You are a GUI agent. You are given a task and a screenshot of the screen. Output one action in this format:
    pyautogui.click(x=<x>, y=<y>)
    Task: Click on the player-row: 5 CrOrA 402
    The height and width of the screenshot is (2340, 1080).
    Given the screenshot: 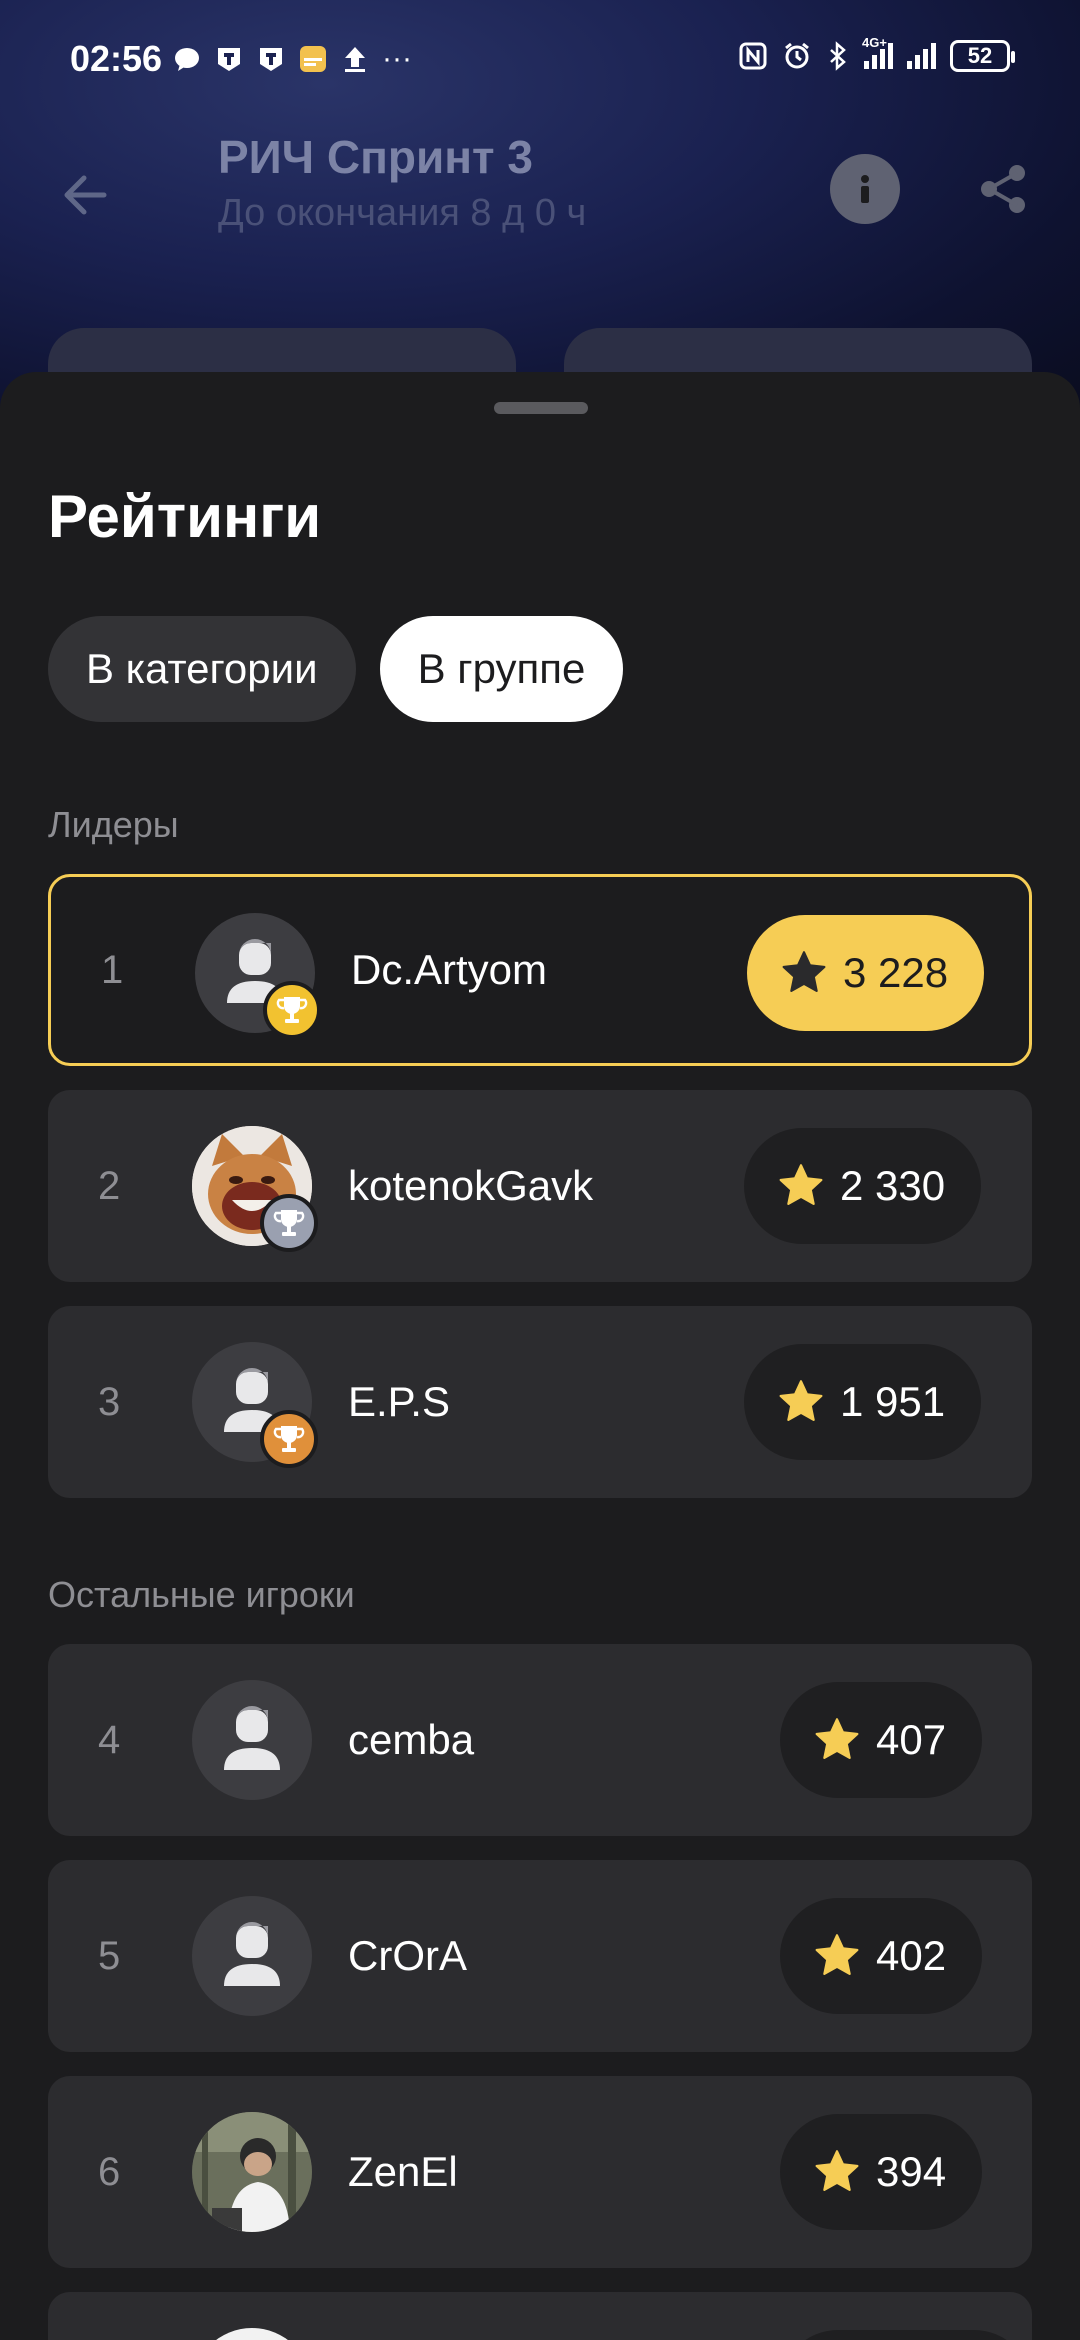 What is the action you would take?
    pyautogui.click(x=540, y=1956)
    